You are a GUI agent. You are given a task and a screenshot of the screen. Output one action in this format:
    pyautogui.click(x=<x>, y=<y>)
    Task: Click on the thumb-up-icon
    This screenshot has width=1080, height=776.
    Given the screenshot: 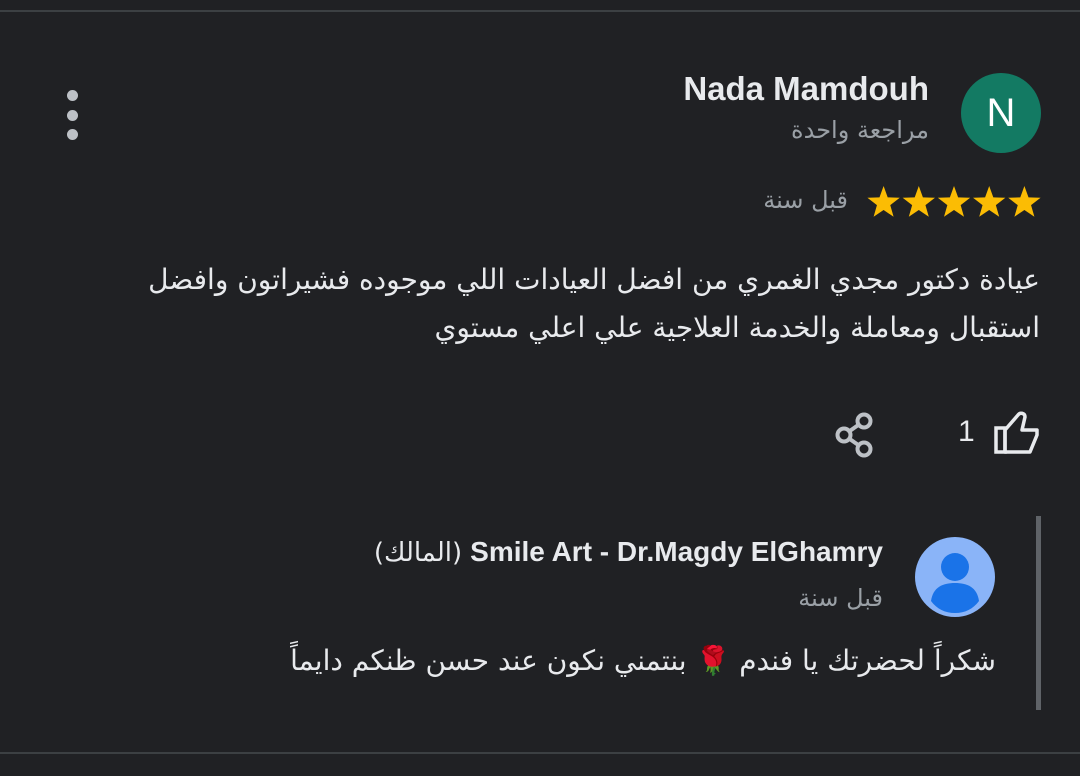 What is the action you would take?
    pyautogui.click(x=1016, y=432)
    